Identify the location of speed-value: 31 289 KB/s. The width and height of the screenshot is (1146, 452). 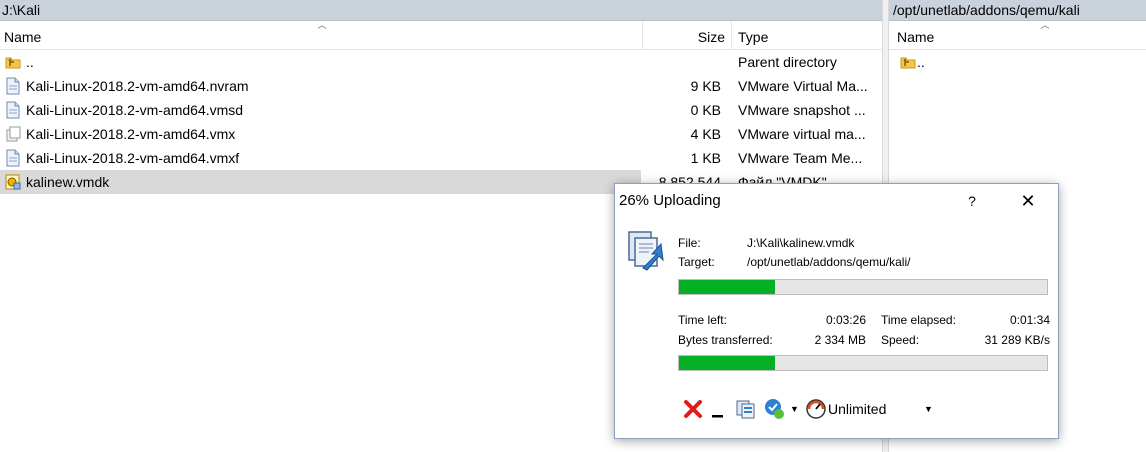
(1017, 340).